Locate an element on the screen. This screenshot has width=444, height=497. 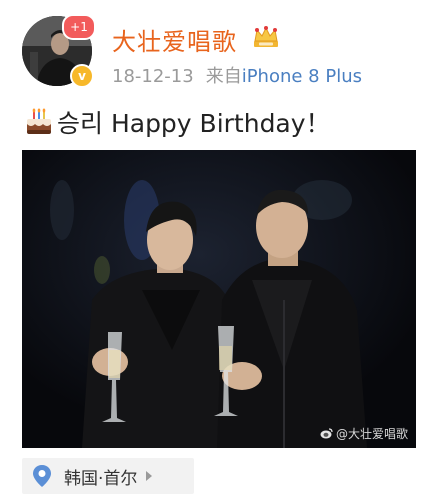
birthday-cake-icon is located at coordinates (39, 121).